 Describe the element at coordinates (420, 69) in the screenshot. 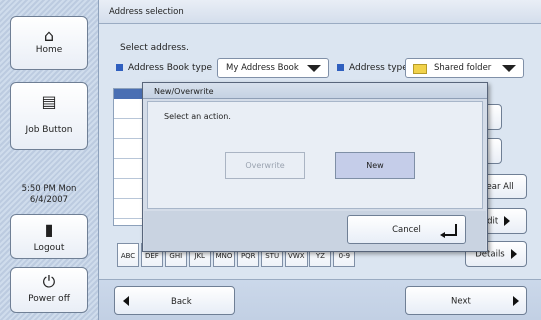

I see `folder-icon` at that location.